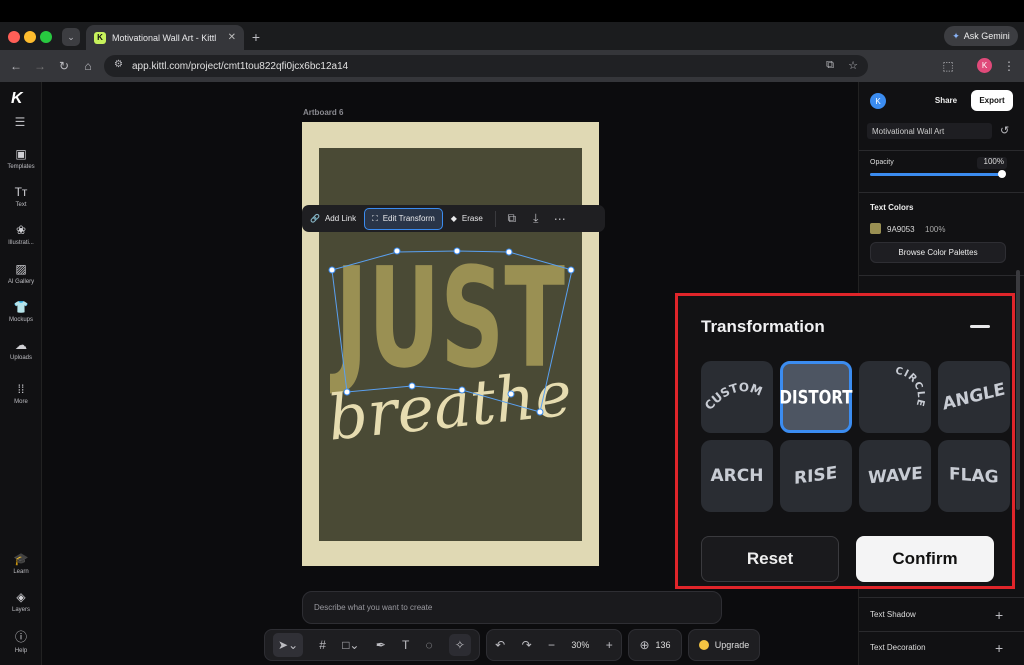  Describe the element at coordinates (609, 645) in the screenshot. I see `zoom-in-icon: +` at that location.